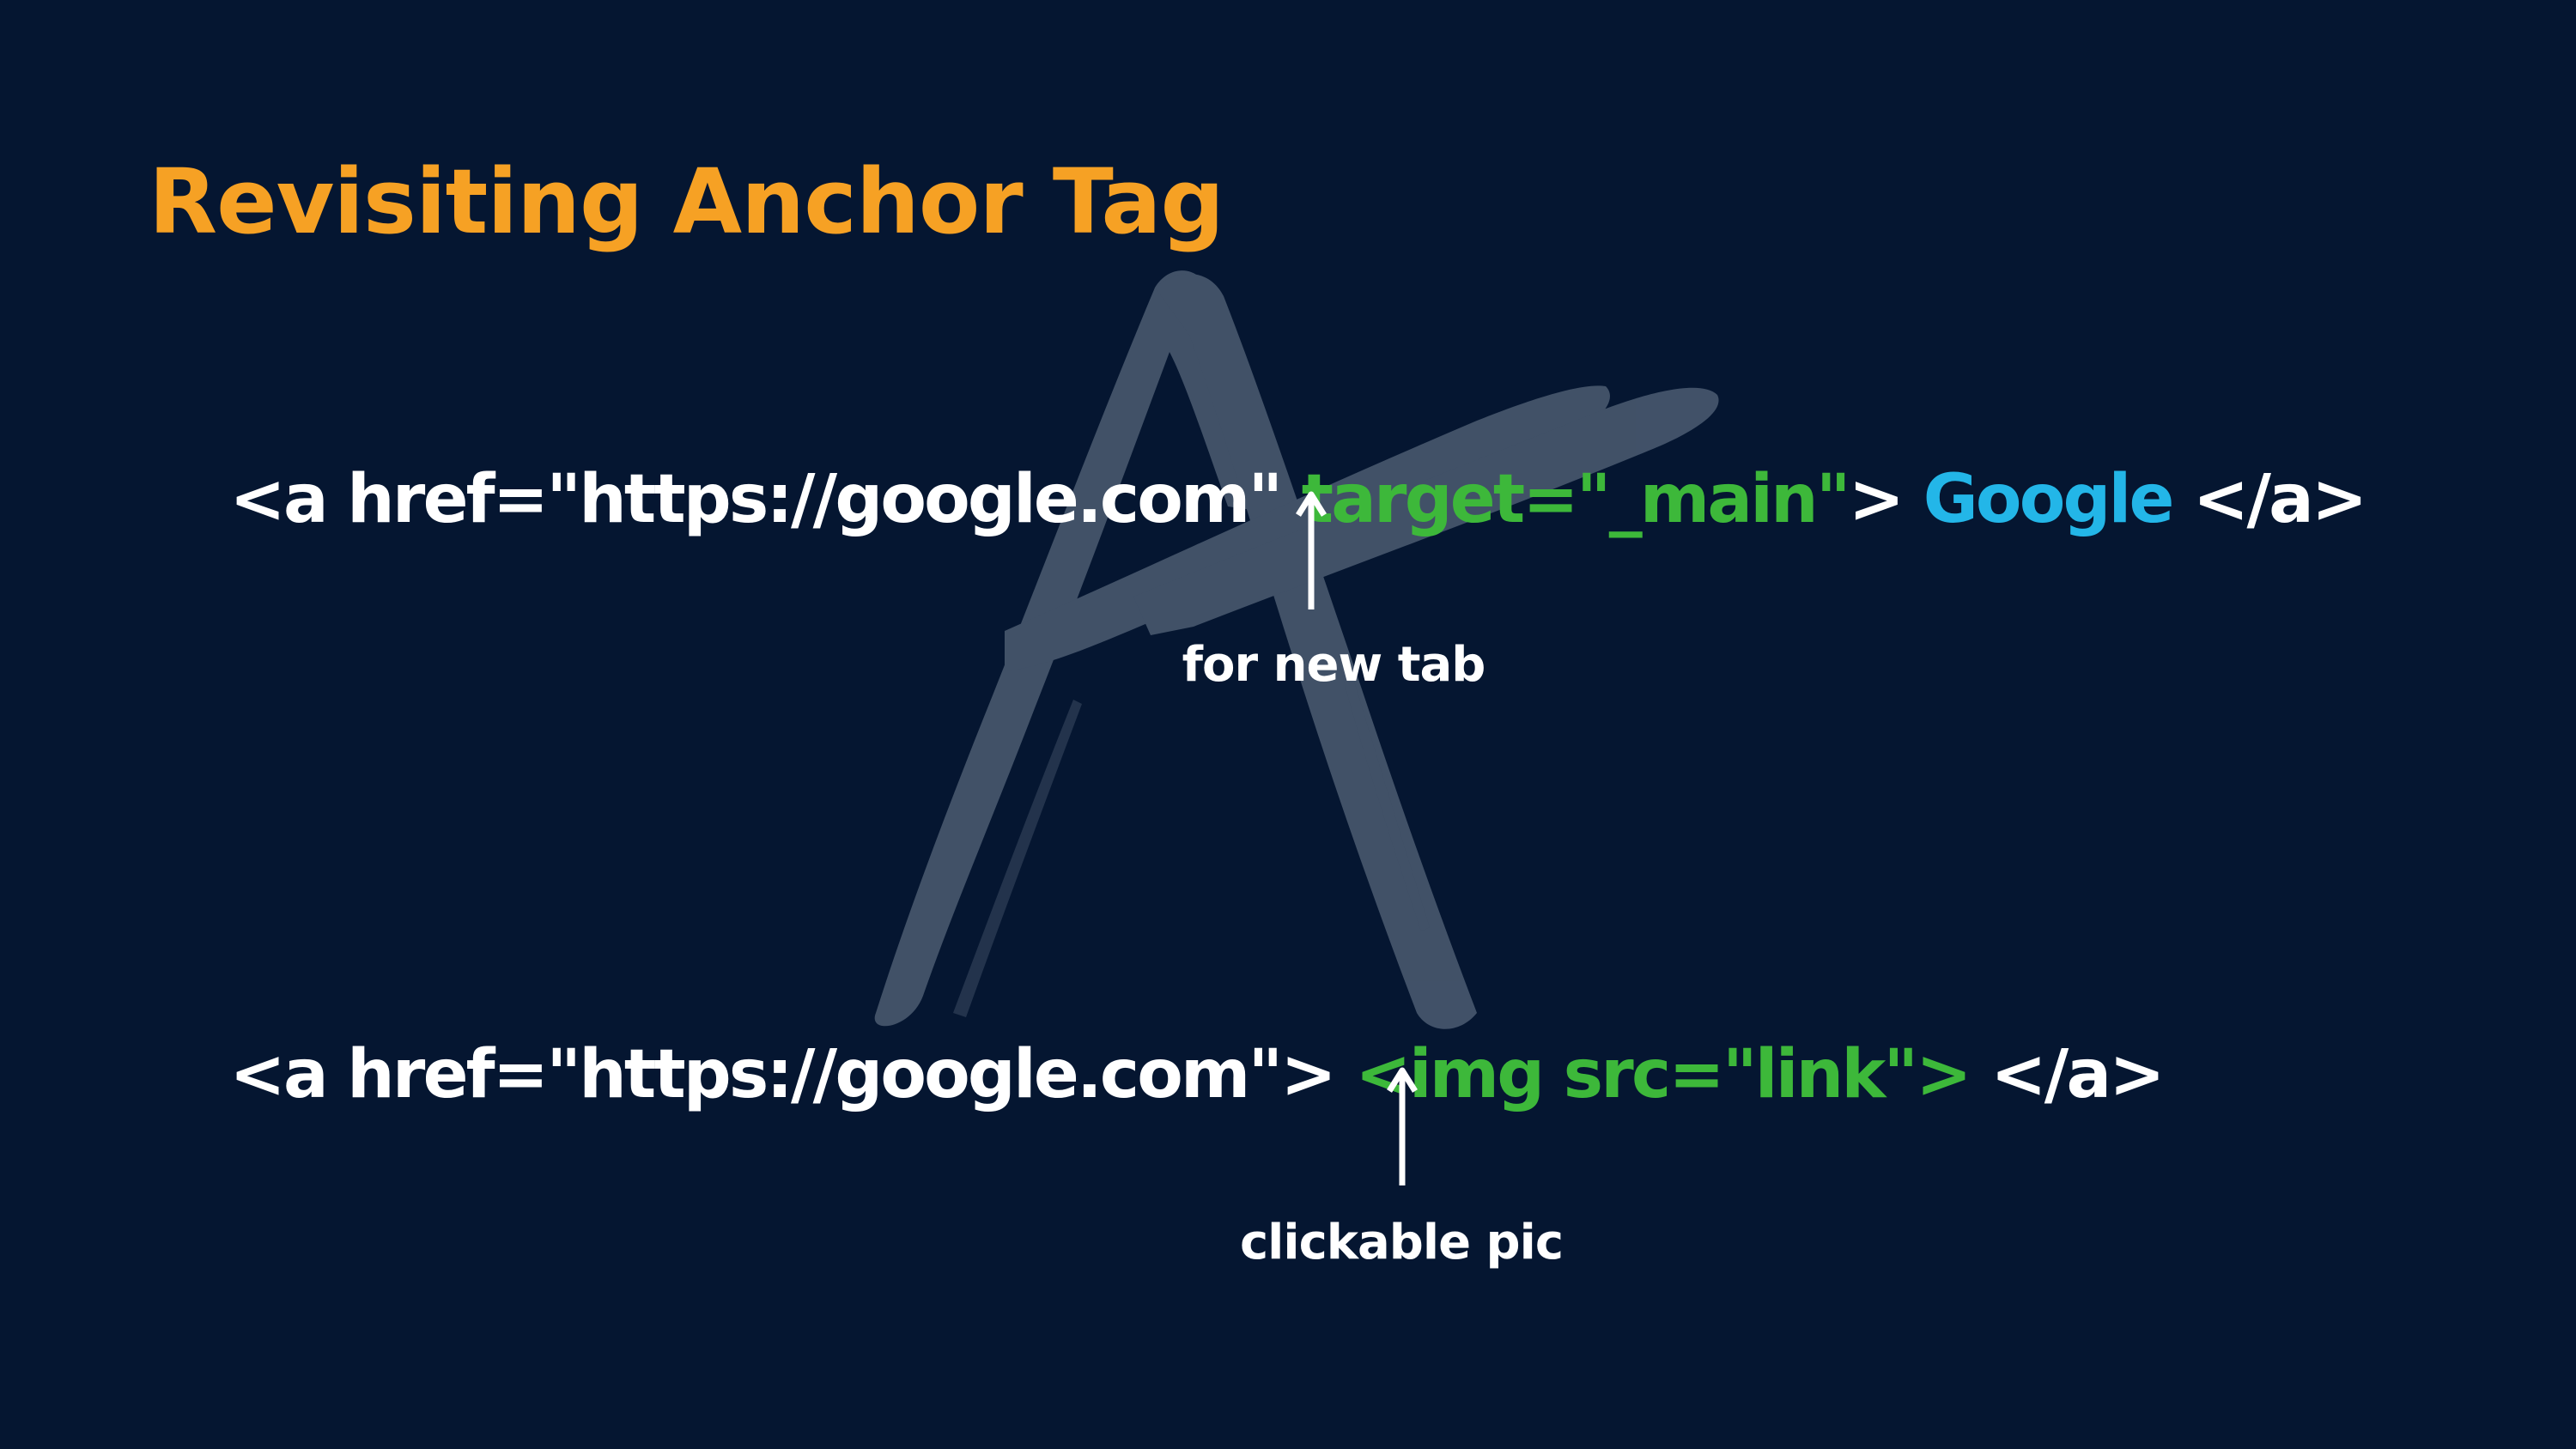  Describe the element at coordinates (1886, 500) in the screenshot. I see `tag-close-bracket: >` at that location.